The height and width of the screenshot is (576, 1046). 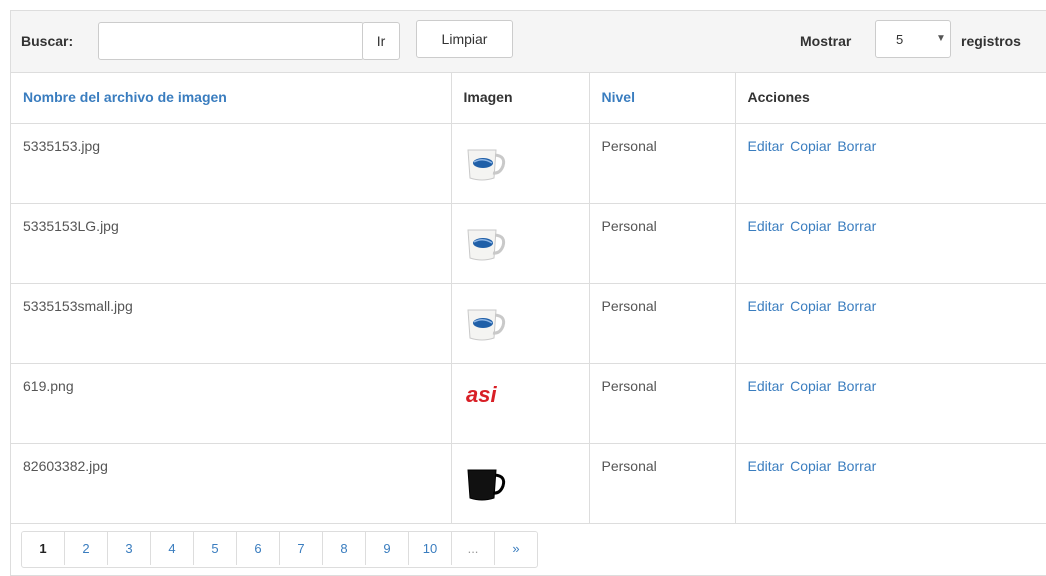 What do you see at coordinates (516, 548) in the screenshot?
I see `pagination-next: »` at bounding box center [516, 548].